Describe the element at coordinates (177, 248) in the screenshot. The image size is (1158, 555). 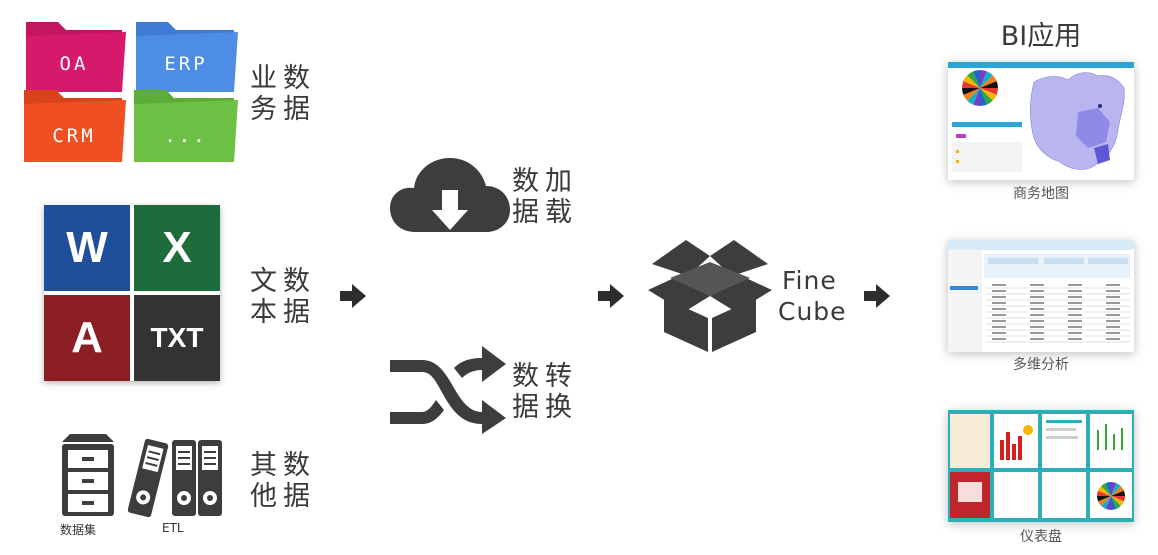
I see `excel-icon: X` at that location.